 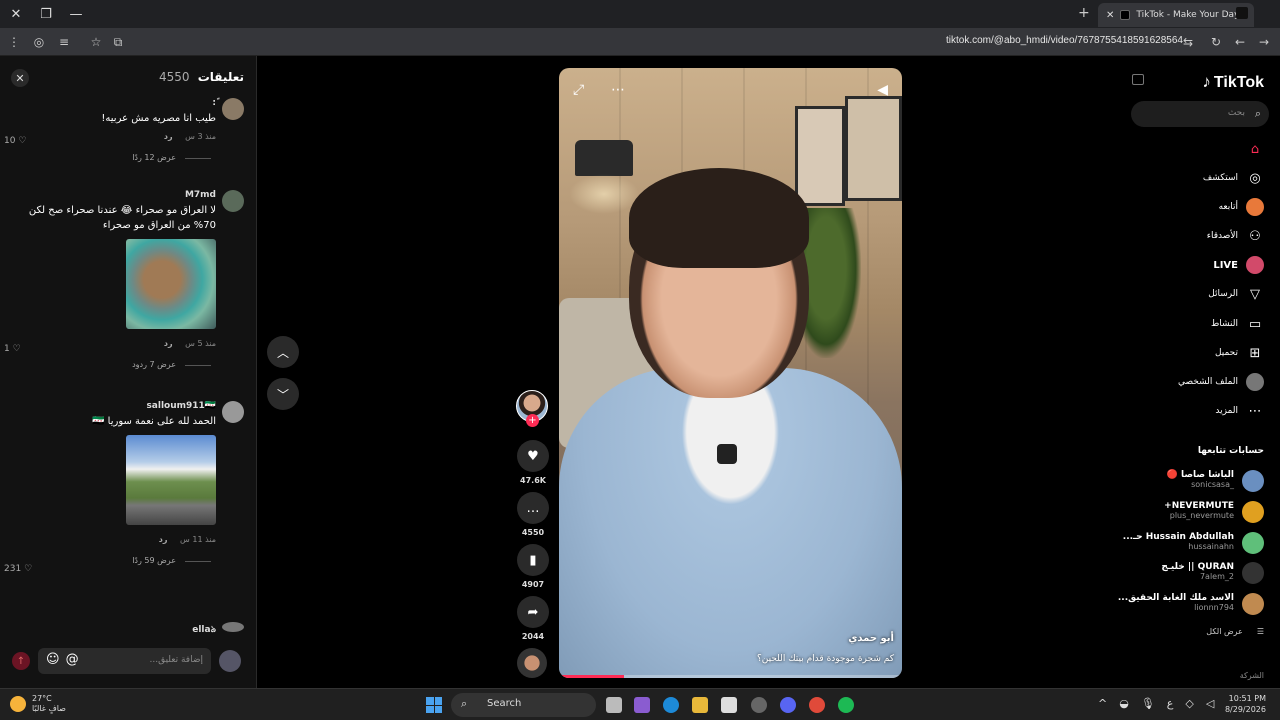 I want to click on following-account: Hussain Abdullah حـ... hussainahn, so click(x=1189, y=543).